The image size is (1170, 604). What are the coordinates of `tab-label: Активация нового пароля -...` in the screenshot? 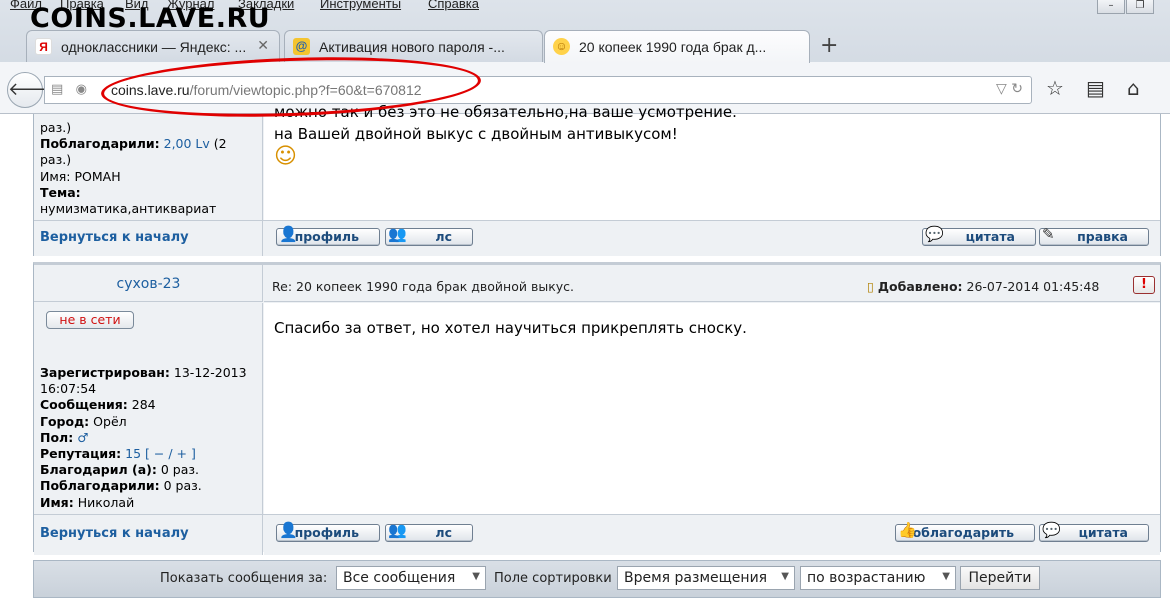 It's located at (412, 47).